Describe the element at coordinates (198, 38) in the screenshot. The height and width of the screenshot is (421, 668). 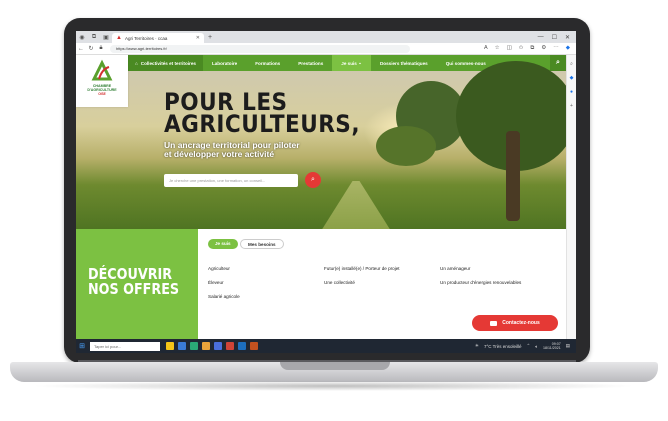
I see `tab-close-icon: ✕` at that location.